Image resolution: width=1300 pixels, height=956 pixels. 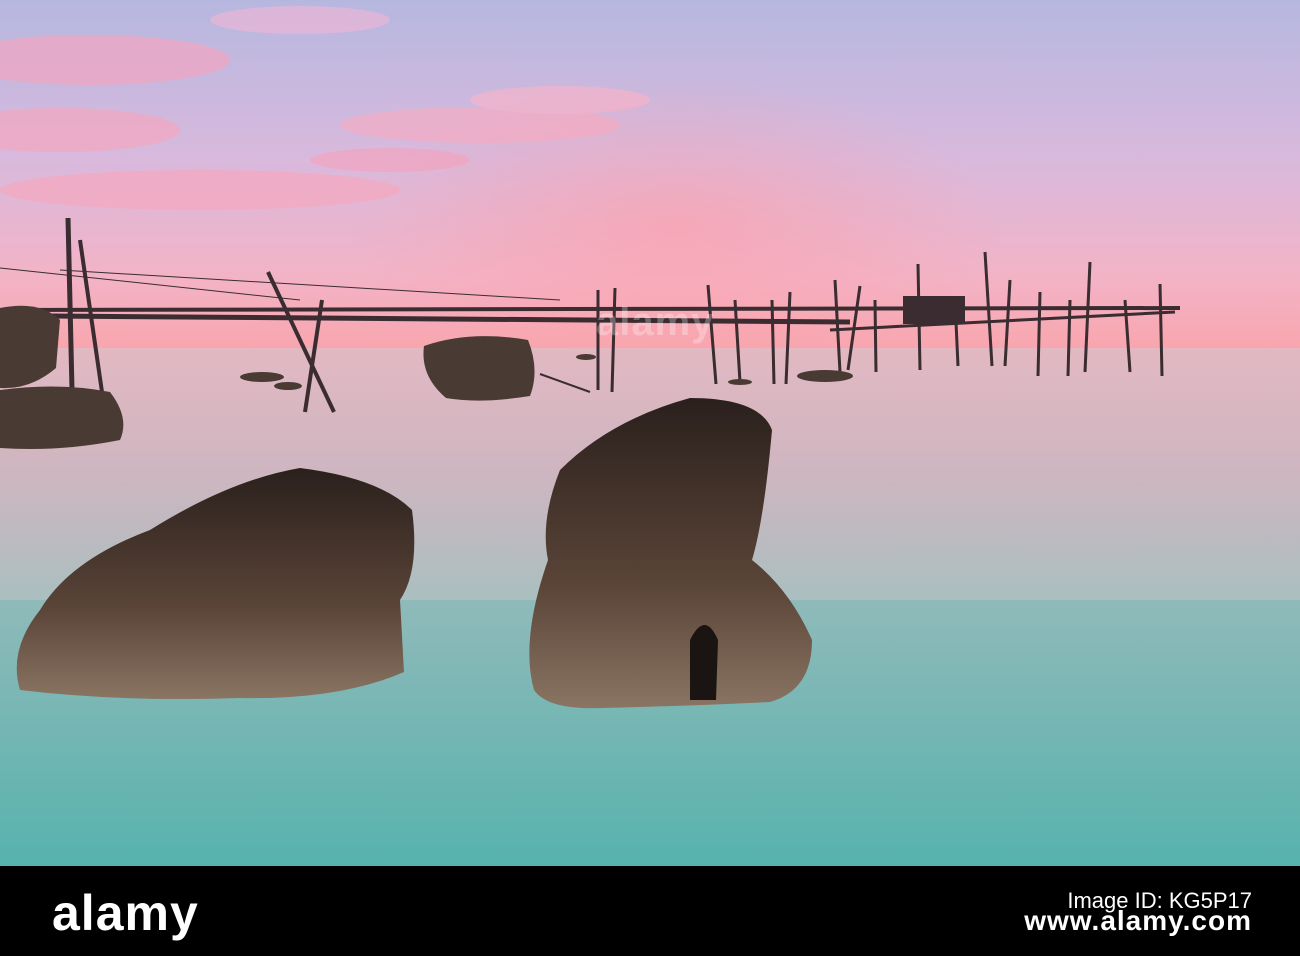 What do you see at coordinates (655, 322) in the screenshot?
I see `watermark-text: alamy` at bounding box center [655, 322].